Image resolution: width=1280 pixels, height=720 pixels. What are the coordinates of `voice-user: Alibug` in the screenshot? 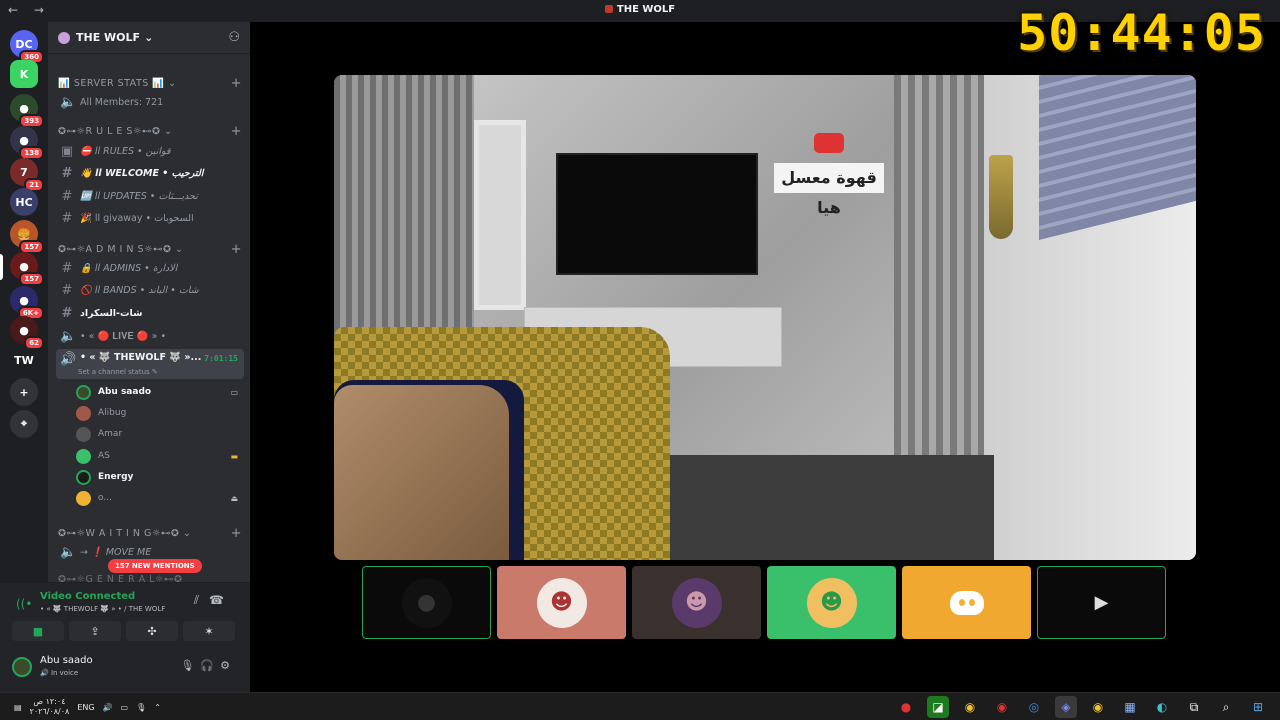 It's located at (159, 413).